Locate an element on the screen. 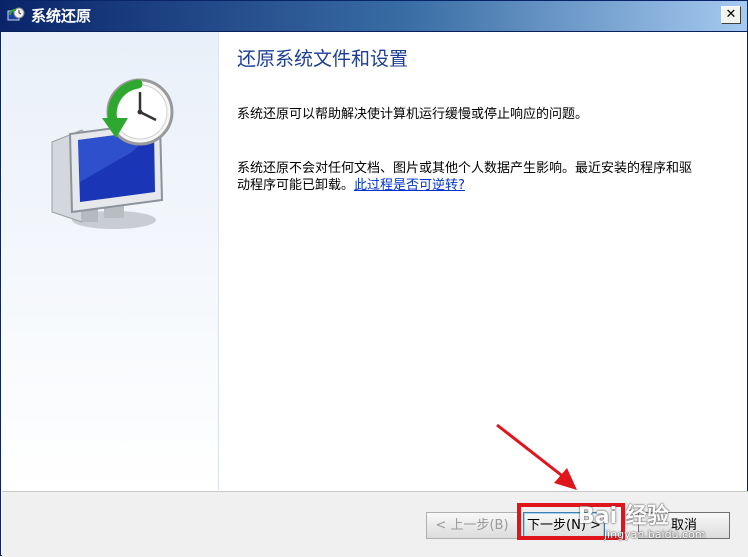  monitor-clock-restore-icon is located at coordinates (112, 153).